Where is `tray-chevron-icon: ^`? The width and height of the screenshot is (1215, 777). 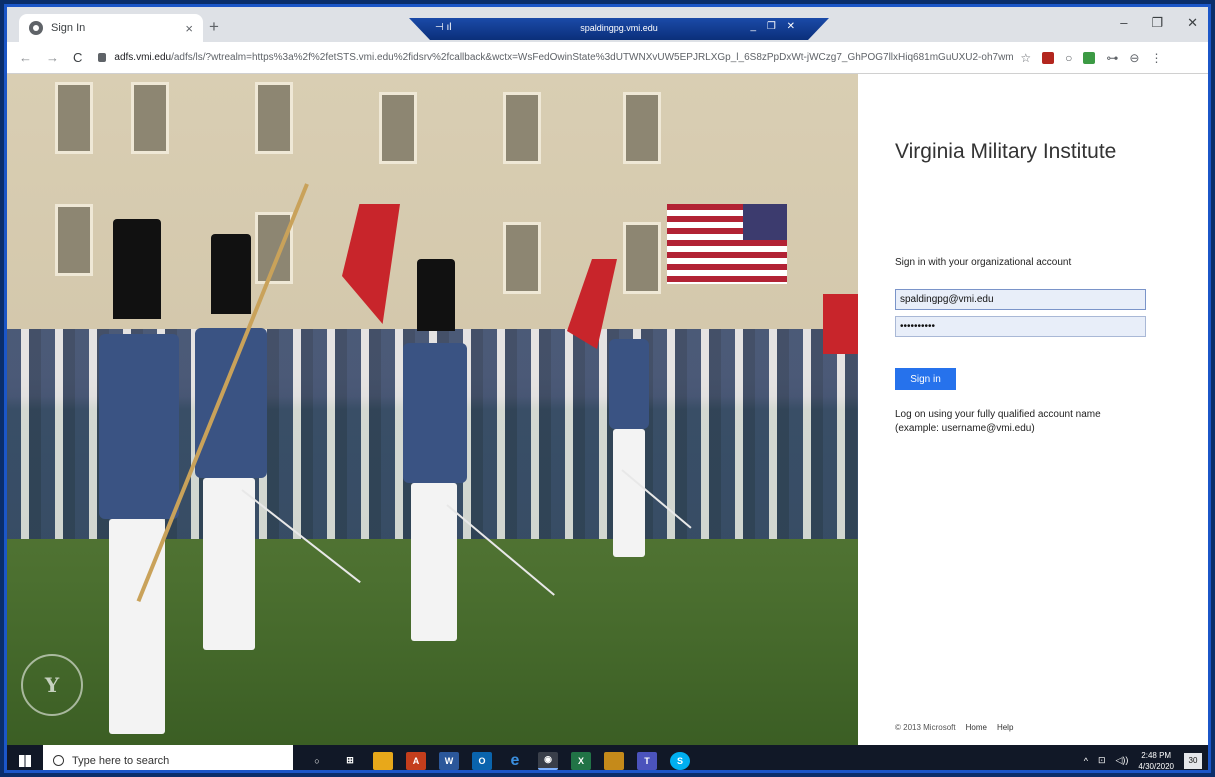
tray-chevron-icon: ^ is located at coordinates (1086, 761).